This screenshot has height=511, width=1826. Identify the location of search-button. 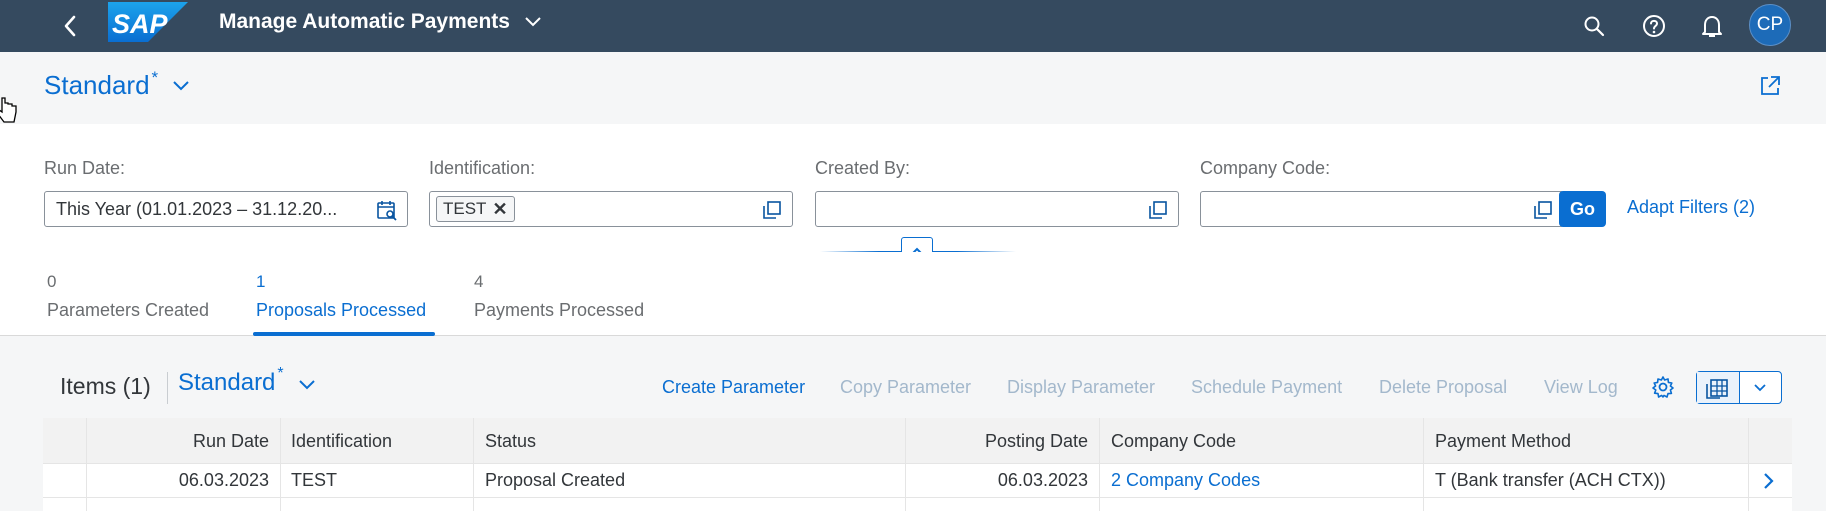
(1594, 26).